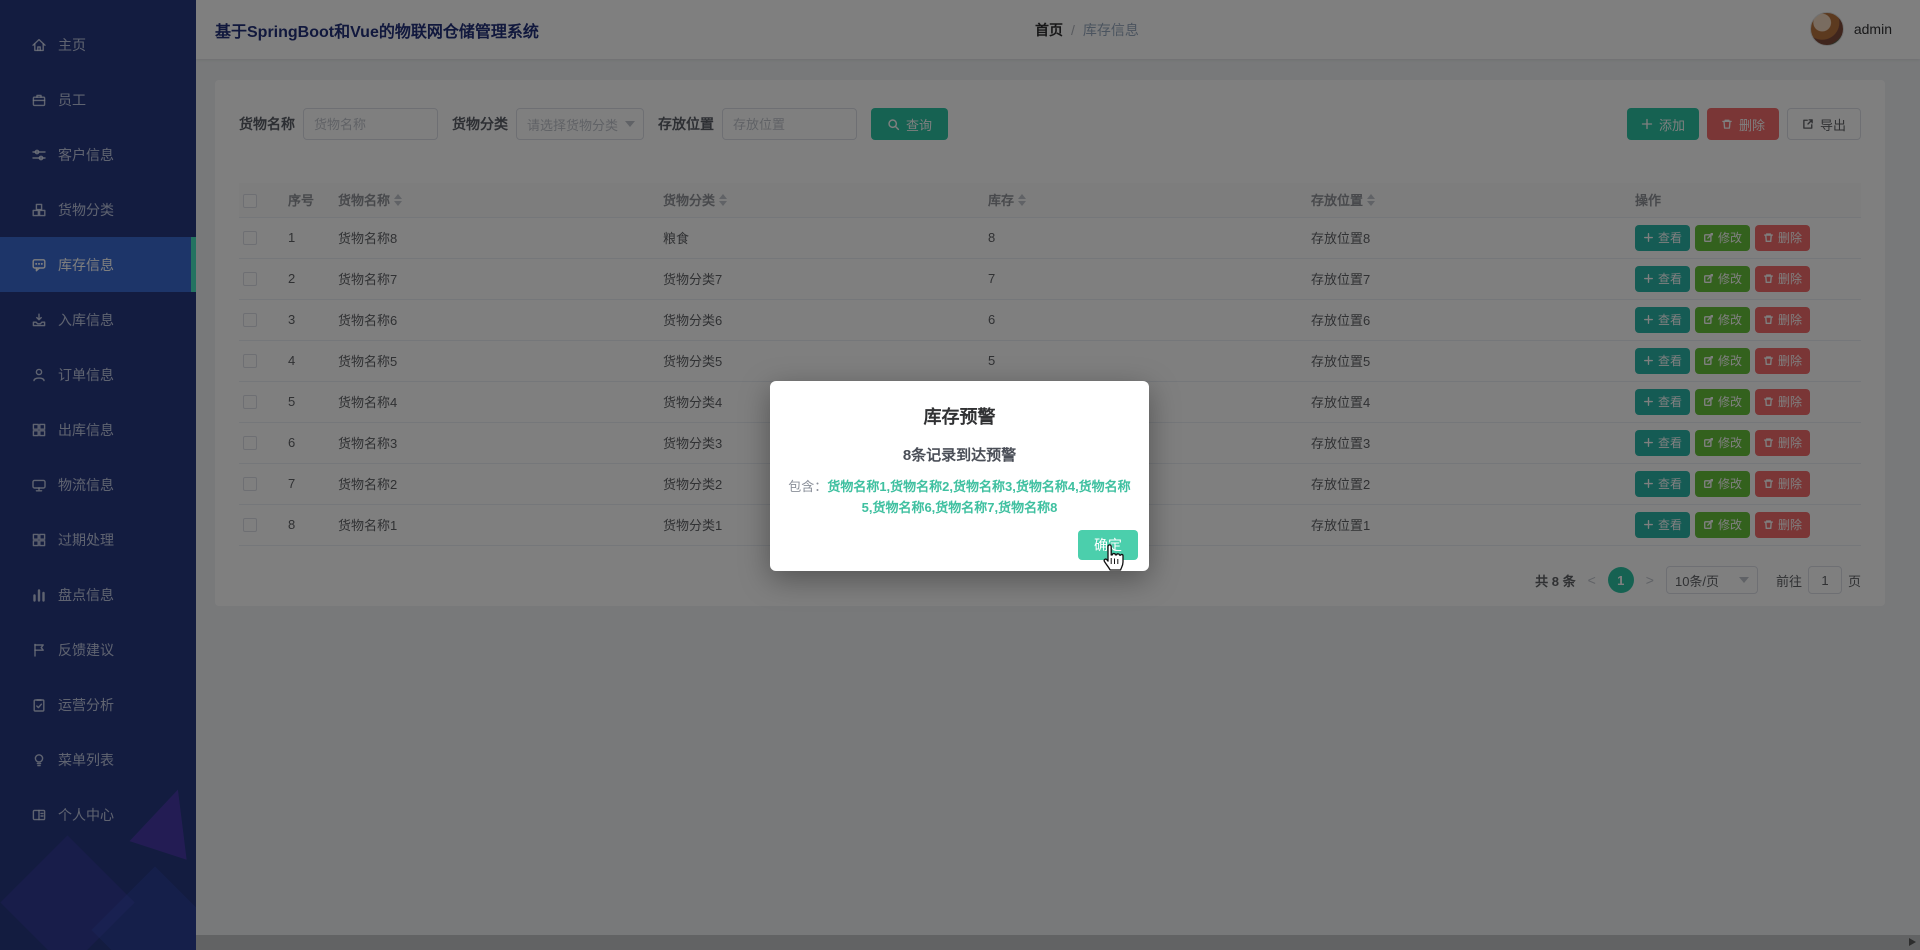 The image size is (1920, 950). What do you see at coordinates (959, 455) in the screenshot?
I see `dialog-subtitle: 8条记录到达预警` at bounding box center [959, 455].